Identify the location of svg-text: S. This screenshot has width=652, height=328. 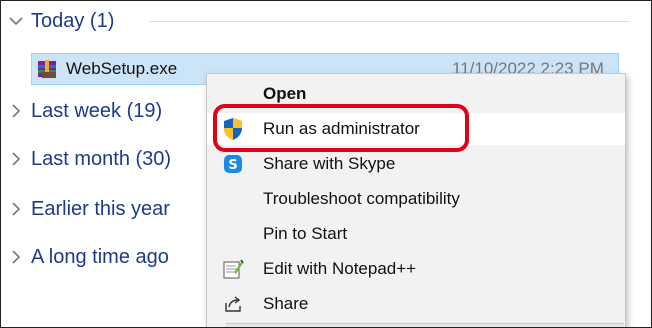
(232, 165).